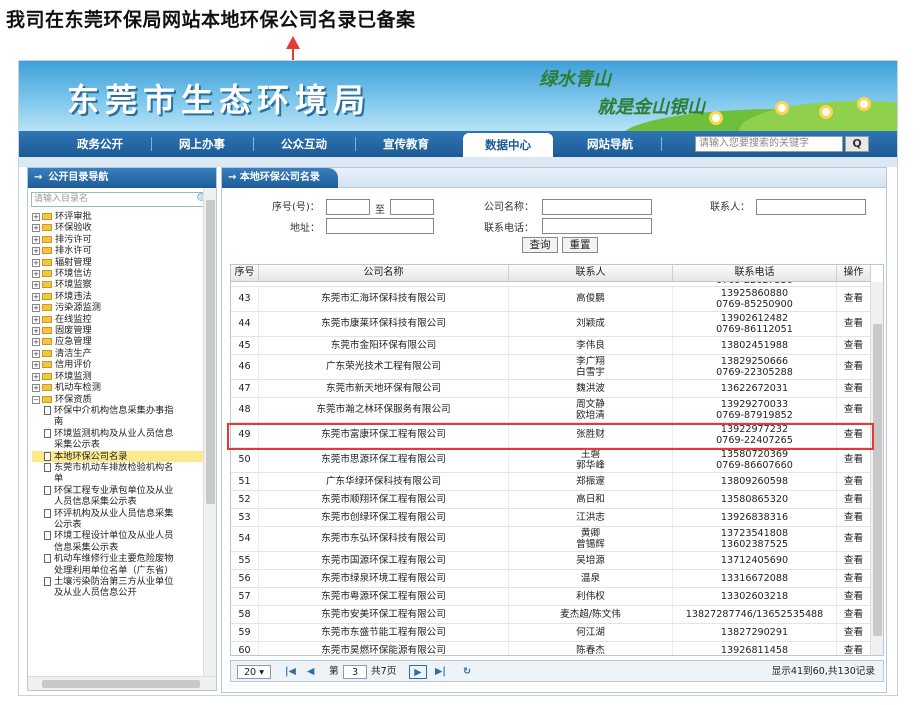 This screenshot has height=705, width=924. What do you see at coordinates (122, 199) in the screenshot?
I see `sidebar-search-input: 请输入目录名🔍` at bounding box center [122, 199].